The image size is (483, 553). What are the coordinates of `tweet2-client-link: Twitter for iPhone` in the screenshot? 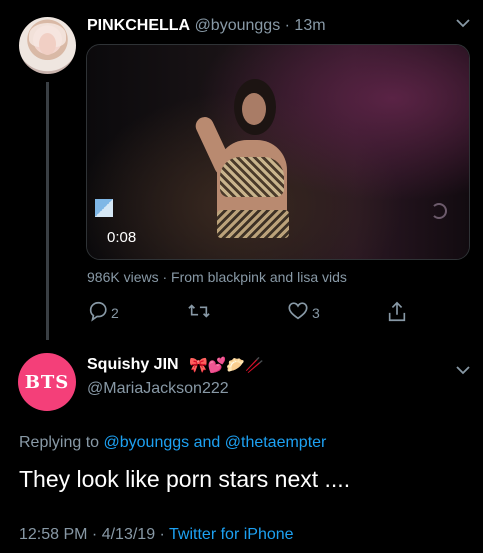 It's located at (231, 534).